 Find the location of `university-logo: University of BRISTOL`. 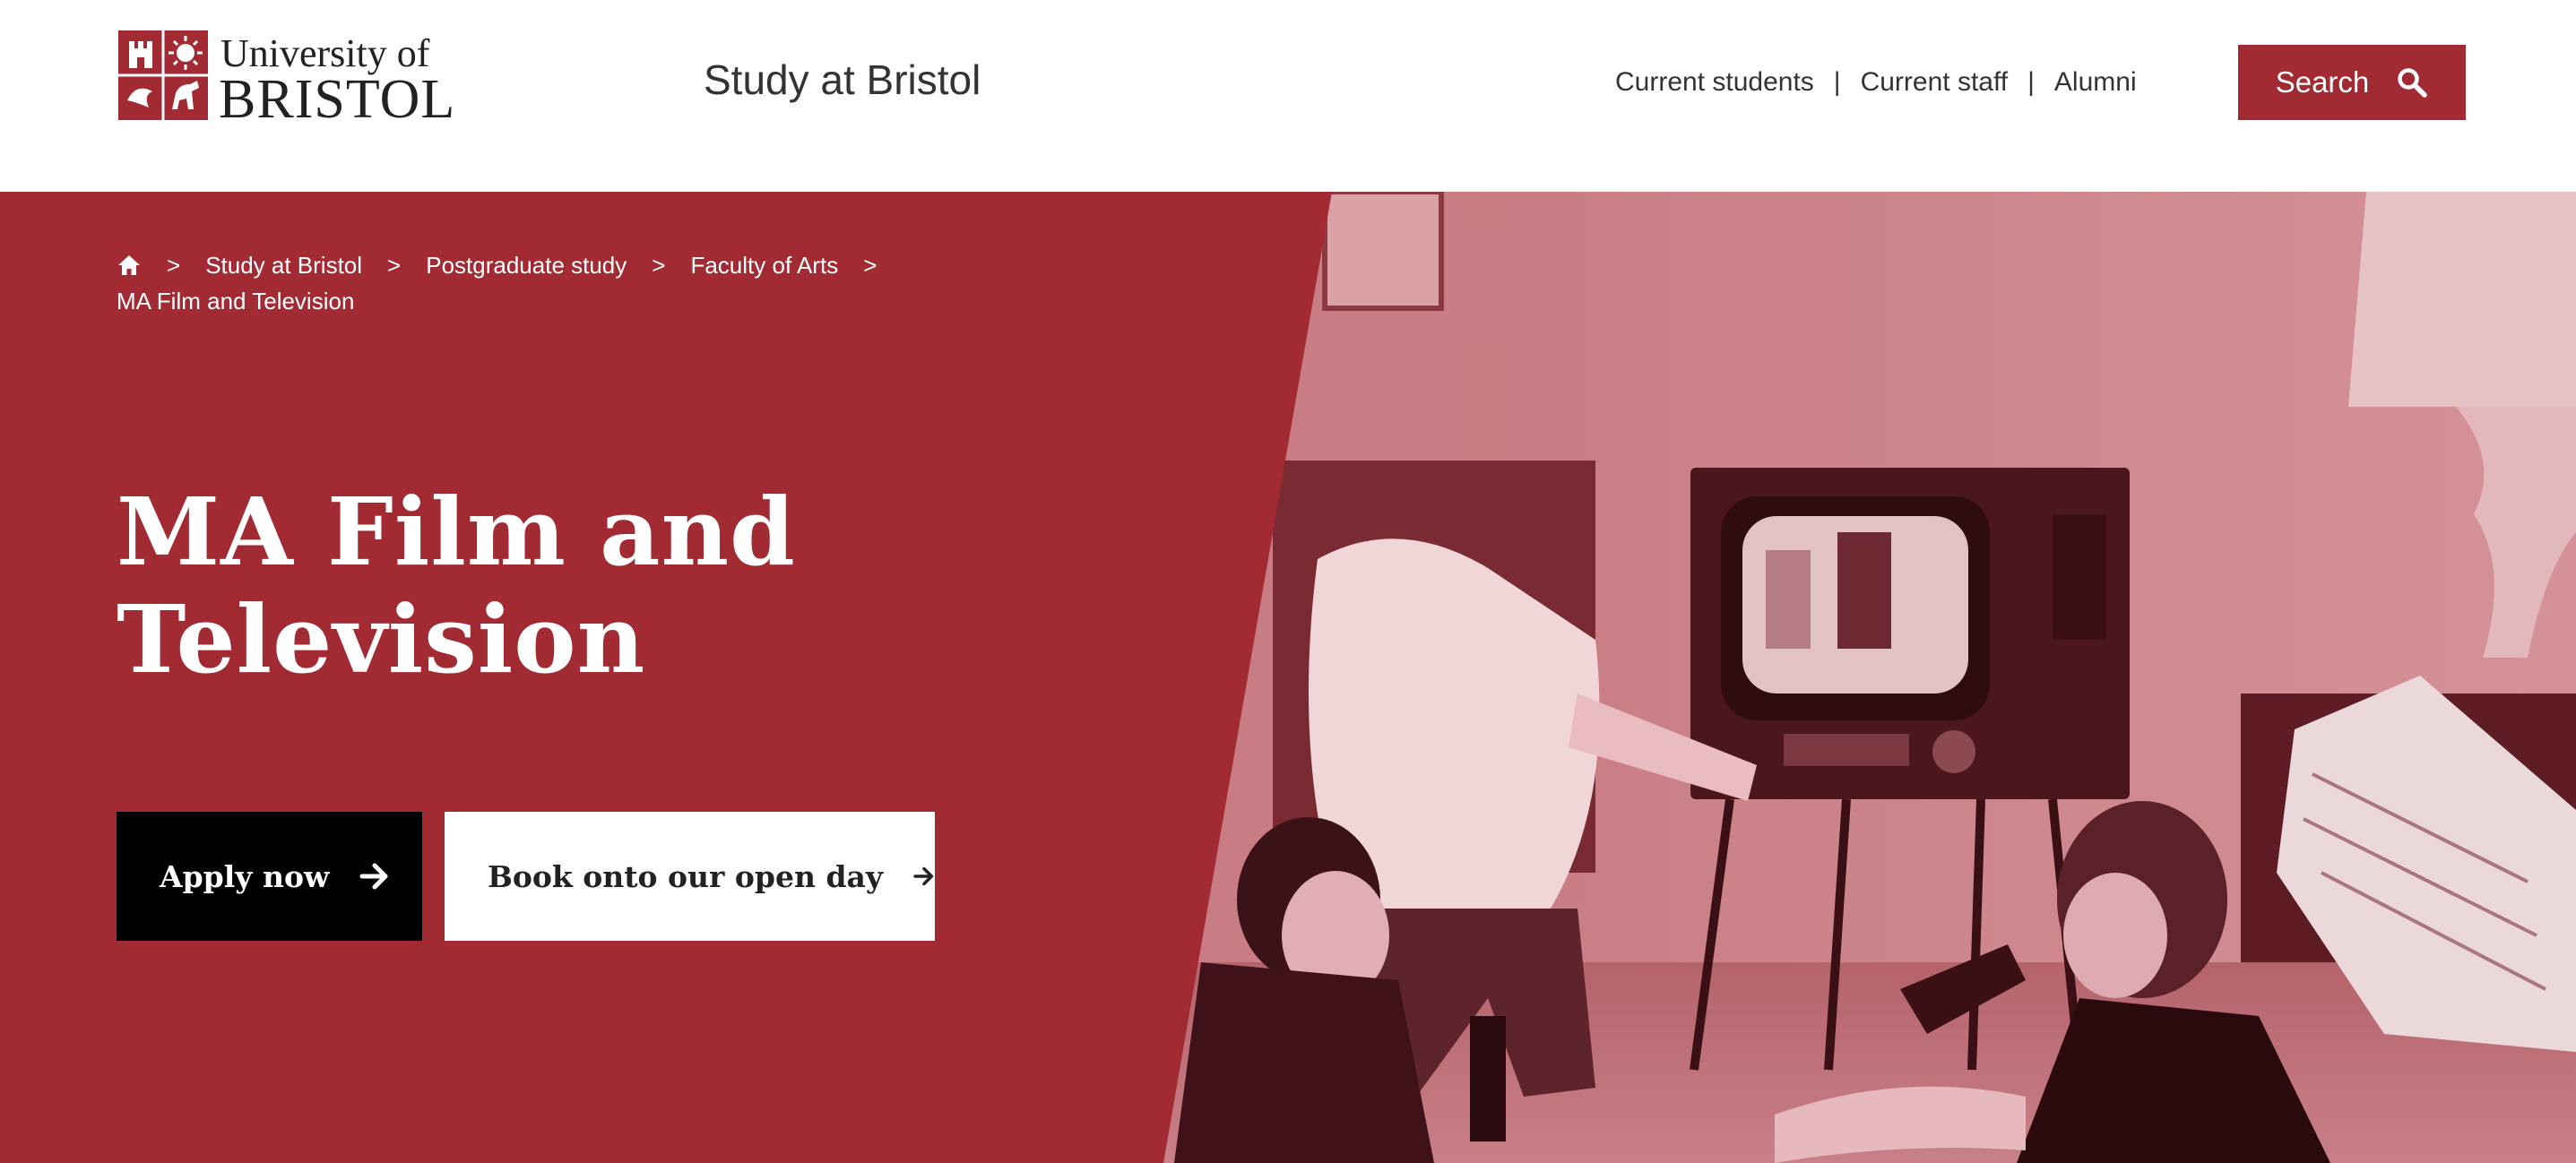

university-logo: University of BRISTOL is located at coordinates (285, 77).